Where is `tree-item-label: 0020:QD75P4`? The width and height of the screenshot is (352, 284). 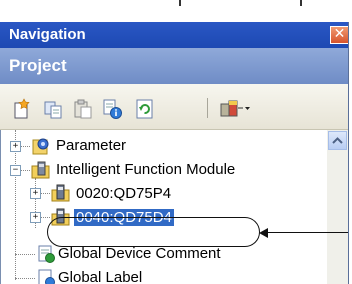
tree-item-label: 0020:QD75P4 is located at coordinates (124, 193).